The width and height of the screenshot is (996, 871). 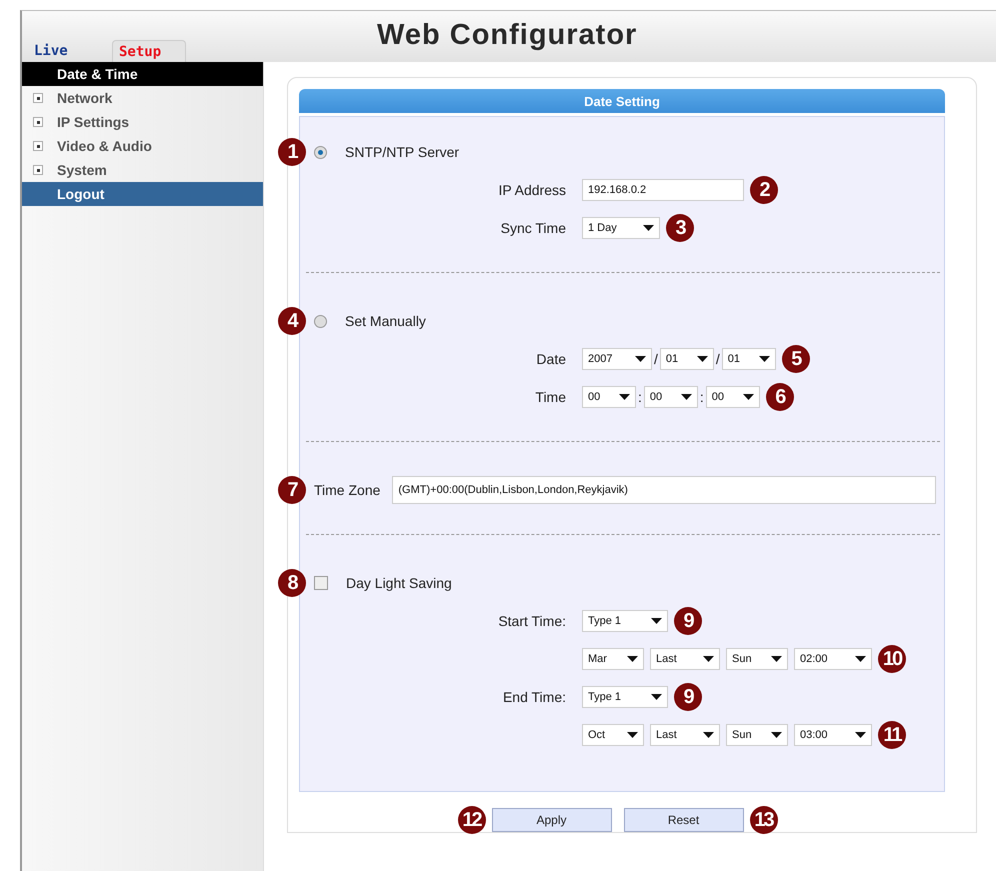 What do you see at coordinates (680, 228) in the screenshot?
I see `callout-number: 3` at bounding box center [680, 228].